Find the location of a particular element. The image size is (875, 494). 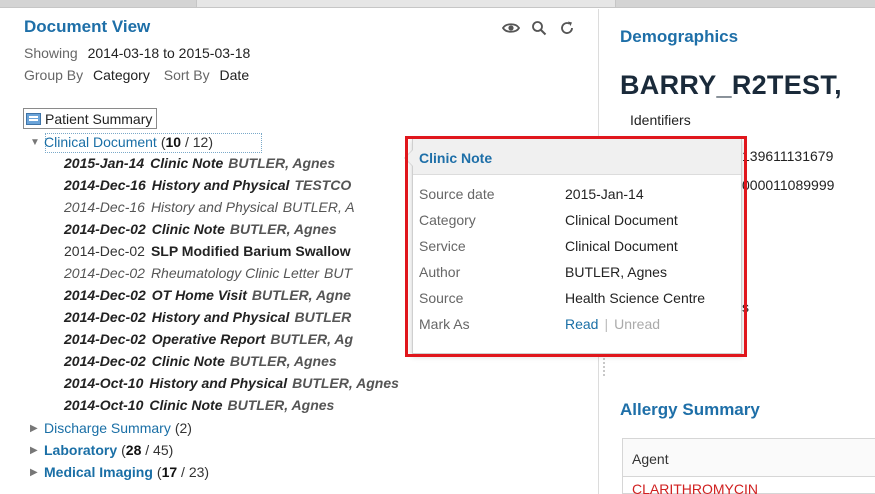

source-date-value: 2015-Jan-14 is located at coordinates (604, 194).